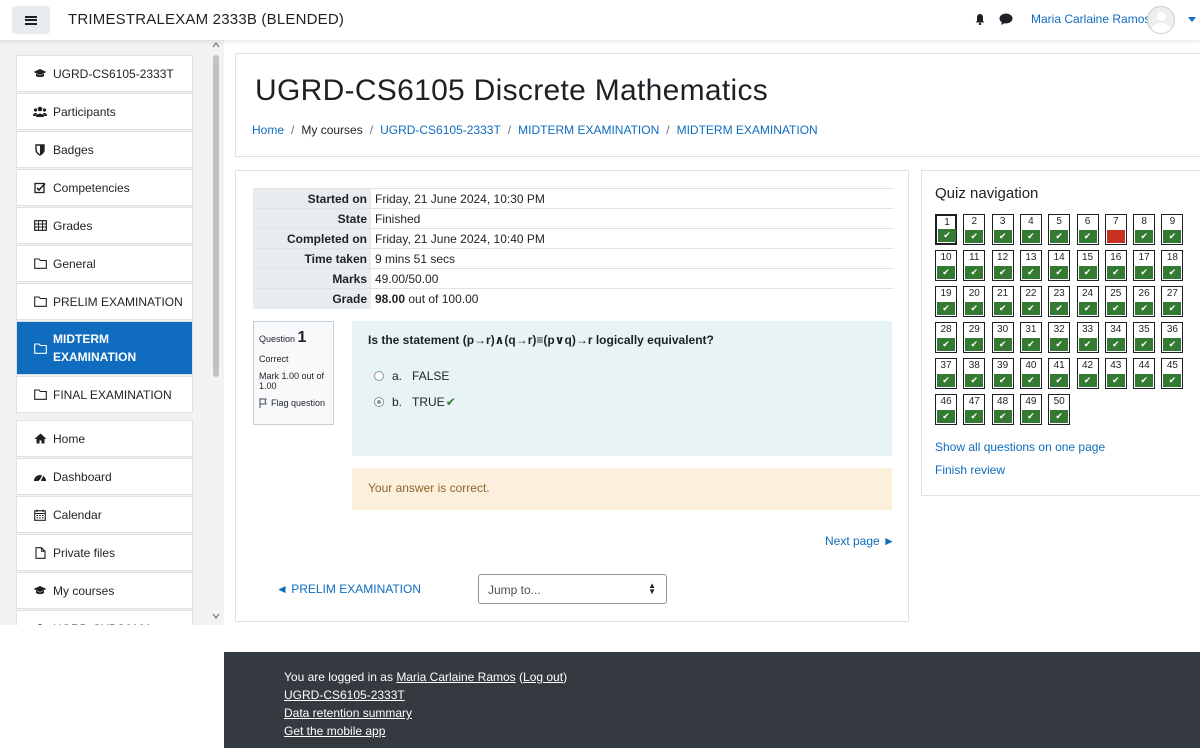  I want to click on show-all-questions-link: Show all questions on one page, so click(1020, 447).